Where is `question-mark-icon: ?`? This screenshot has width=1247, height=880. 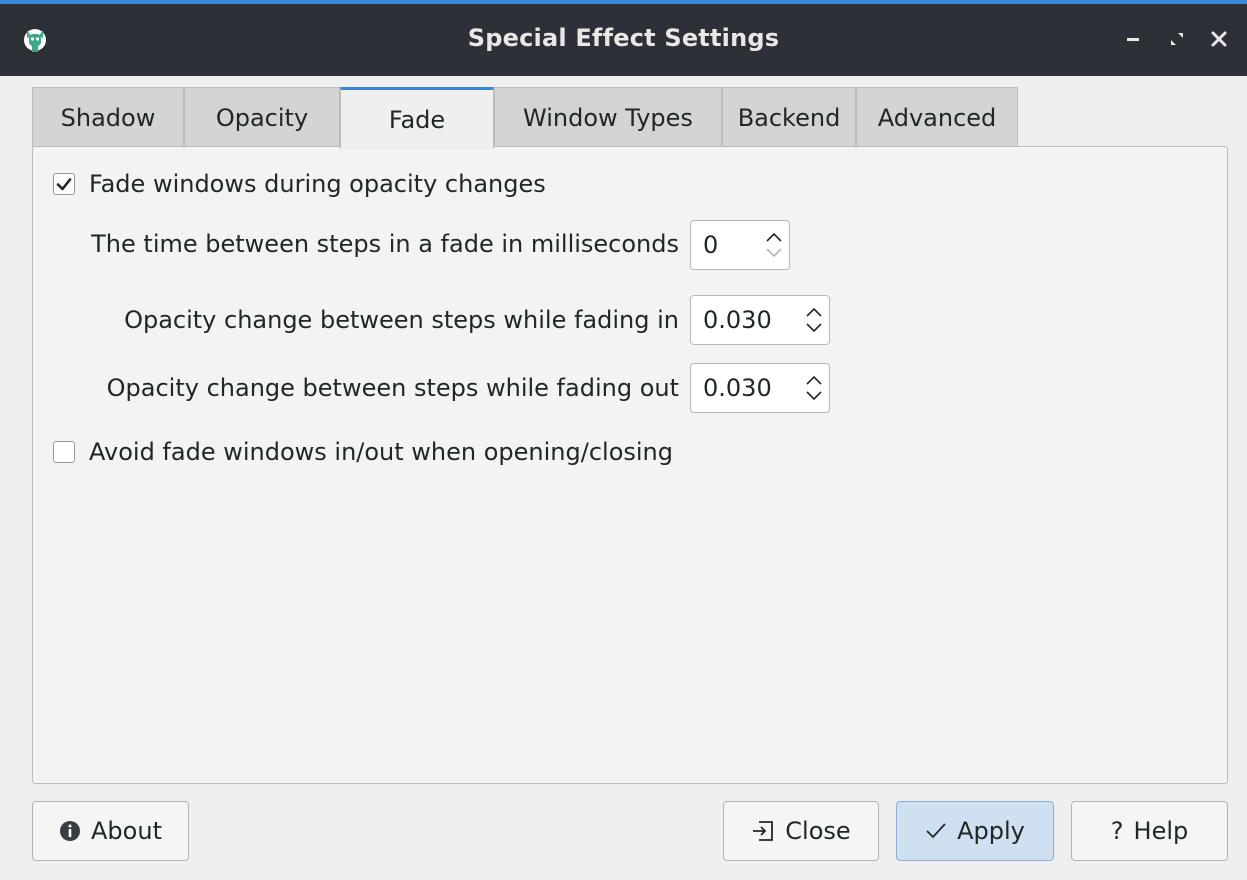 question-mark-icon: ? is located at coordinates (1117, 831).